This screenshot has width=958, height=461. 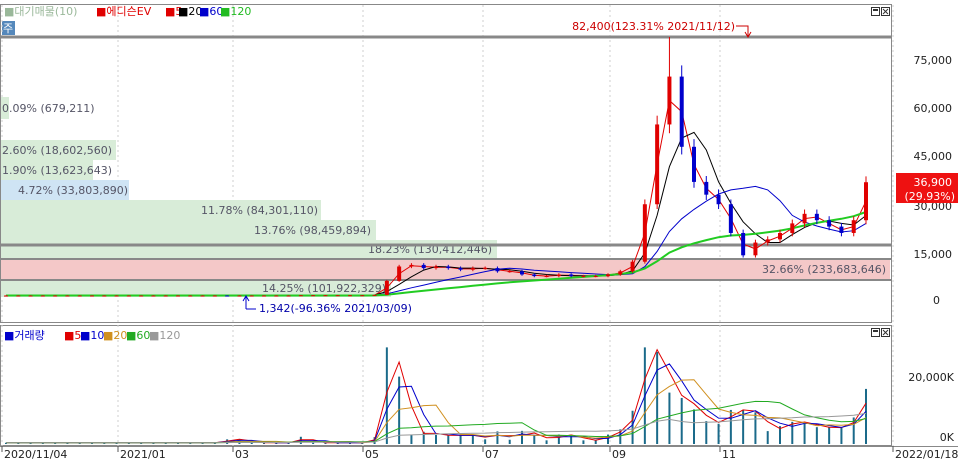 I want to click on price-legend: ■대기매물(10) ■에디슨EV ■5 ■20 ■60 ■120, so click(x=127, y=11).